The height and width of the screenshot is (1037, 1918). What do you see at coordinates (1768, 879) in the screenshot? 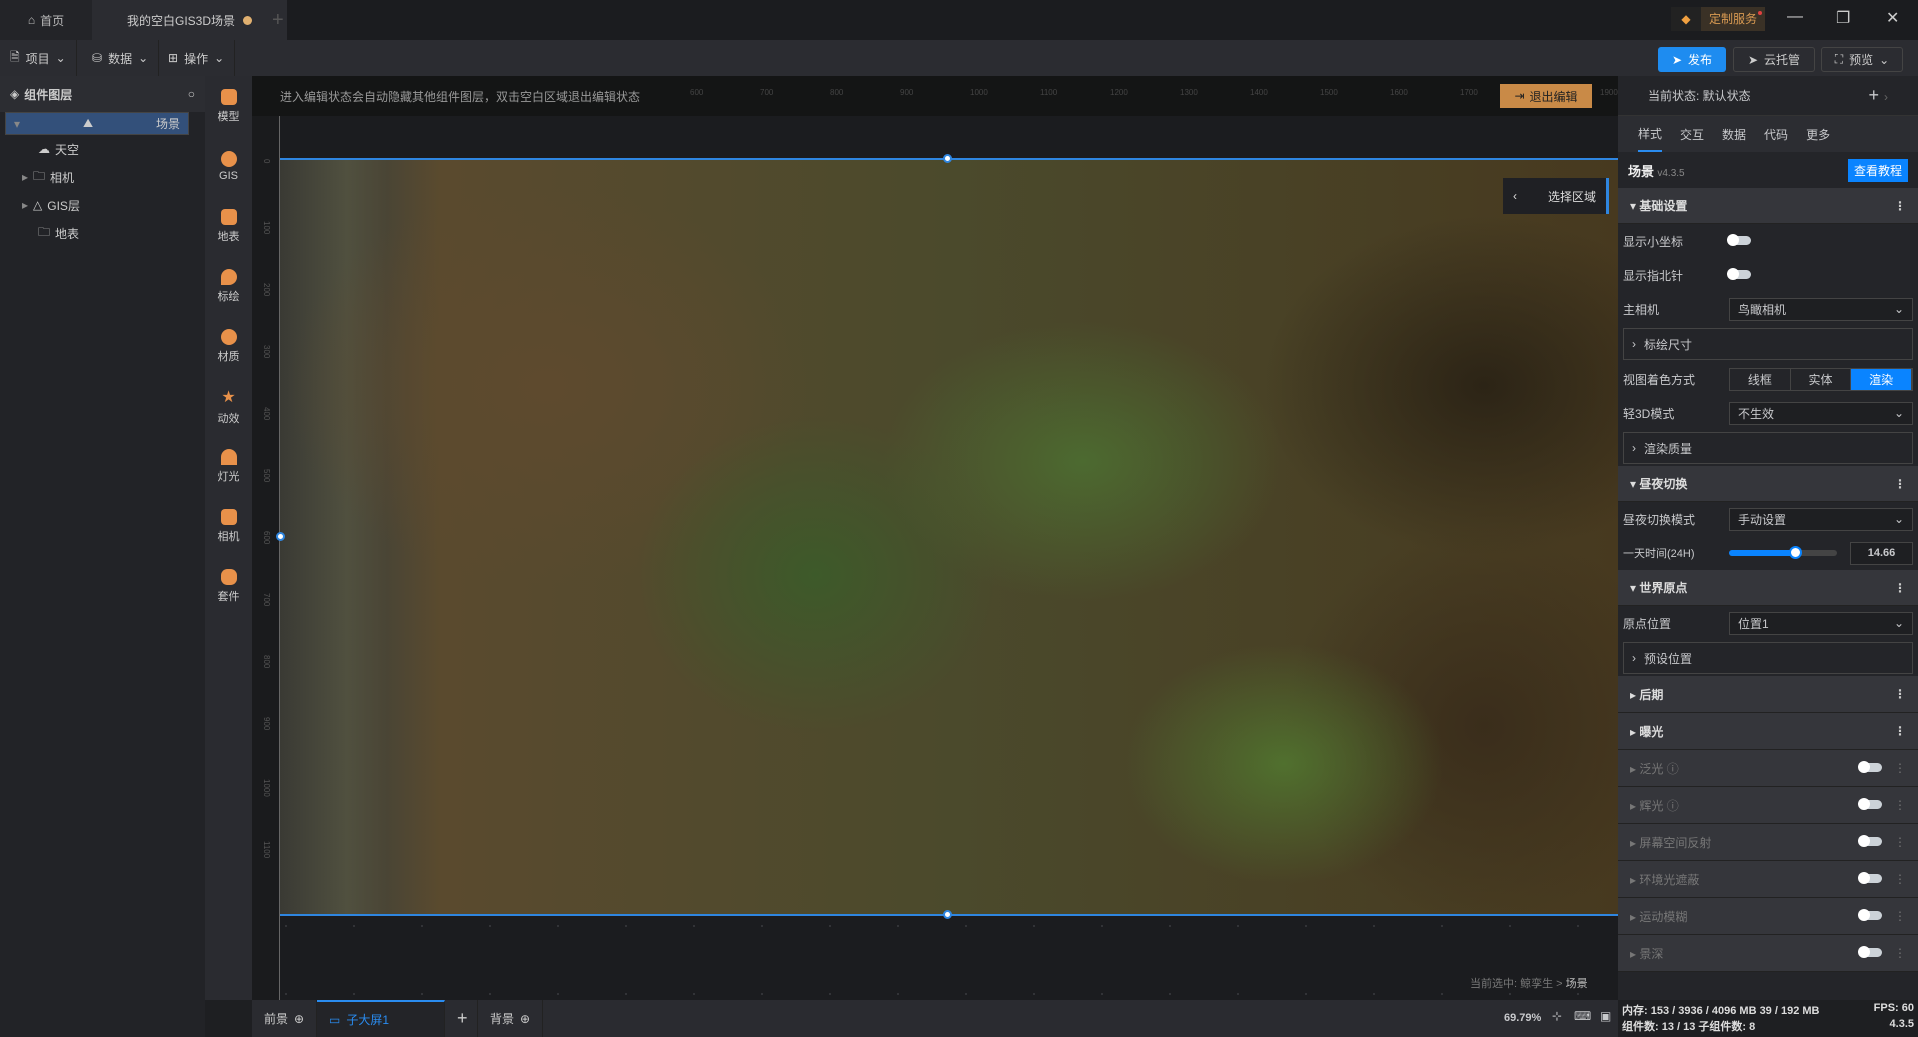
I see `effect-row: ▸ 环境光遮蔽 ⋮` at bounding box center [1768, 879].